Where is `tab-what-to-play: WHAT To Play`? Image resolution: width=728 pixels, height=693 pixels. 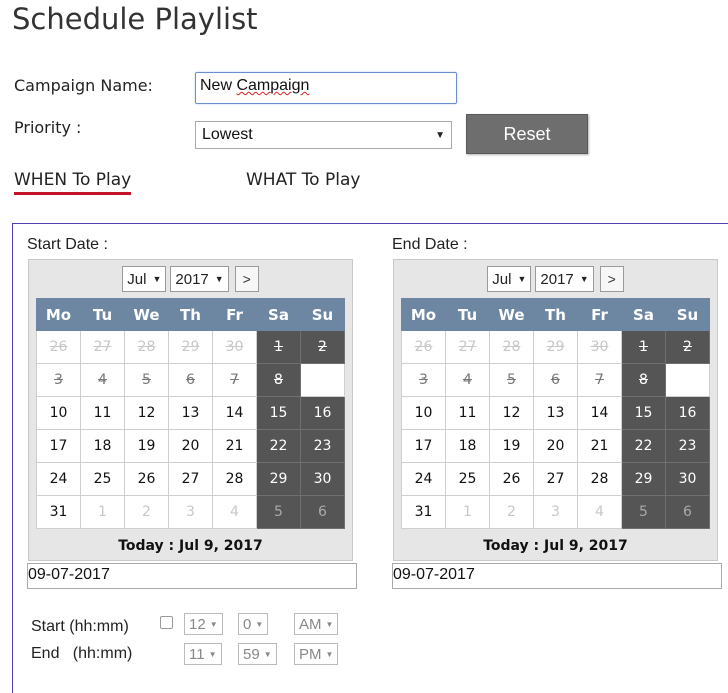
tab-what-to-play: WHAT To Play is located at coordinates (303, 180).